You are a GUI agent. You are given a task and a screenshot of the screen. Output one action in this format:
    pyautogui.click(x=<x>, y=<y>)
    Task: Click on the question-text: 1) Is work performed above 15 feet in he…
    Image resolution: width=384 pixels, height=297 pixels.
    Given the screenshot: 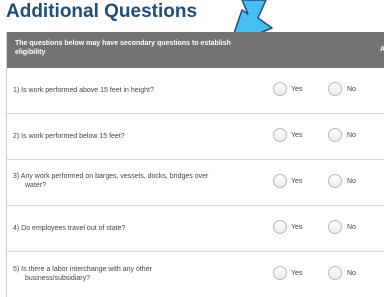 What is the action you would take?
    pyautogui.click(x=131, y=90)
    